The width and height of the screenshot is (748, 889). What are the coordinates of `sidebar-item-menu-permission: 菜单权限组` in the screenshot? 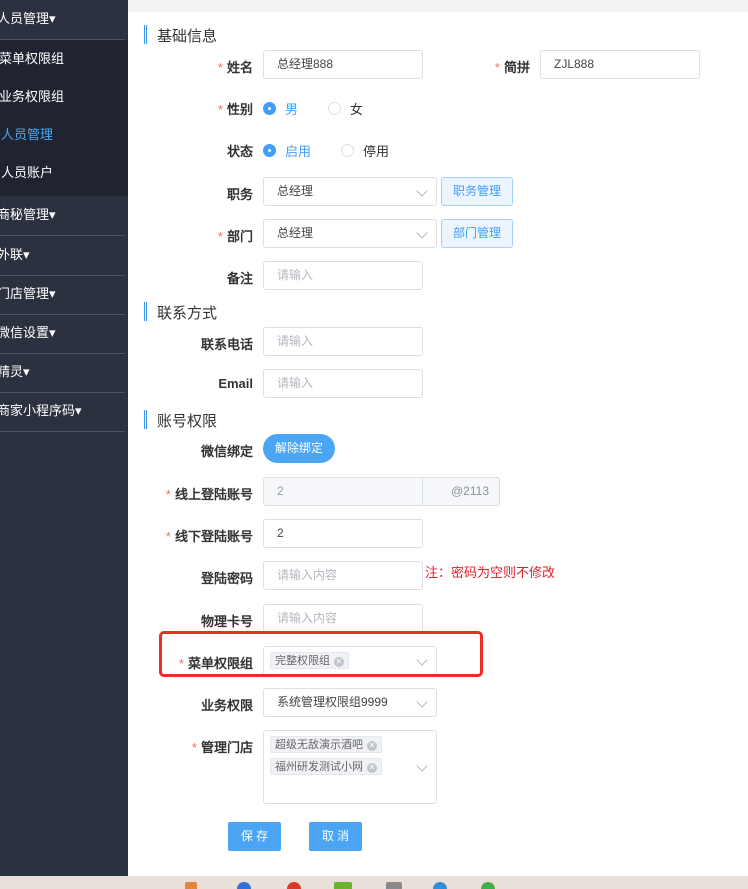 It's located at (63, 59).